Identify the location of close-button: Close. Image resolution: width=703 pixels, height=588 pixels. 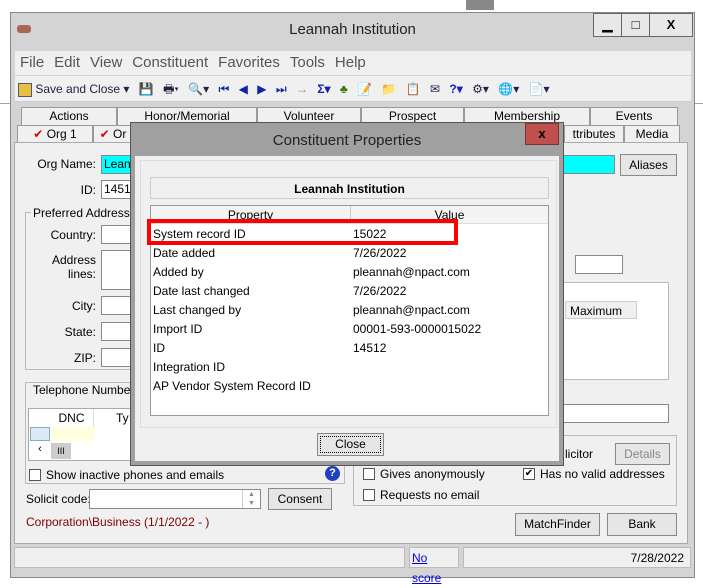
(350, 444).